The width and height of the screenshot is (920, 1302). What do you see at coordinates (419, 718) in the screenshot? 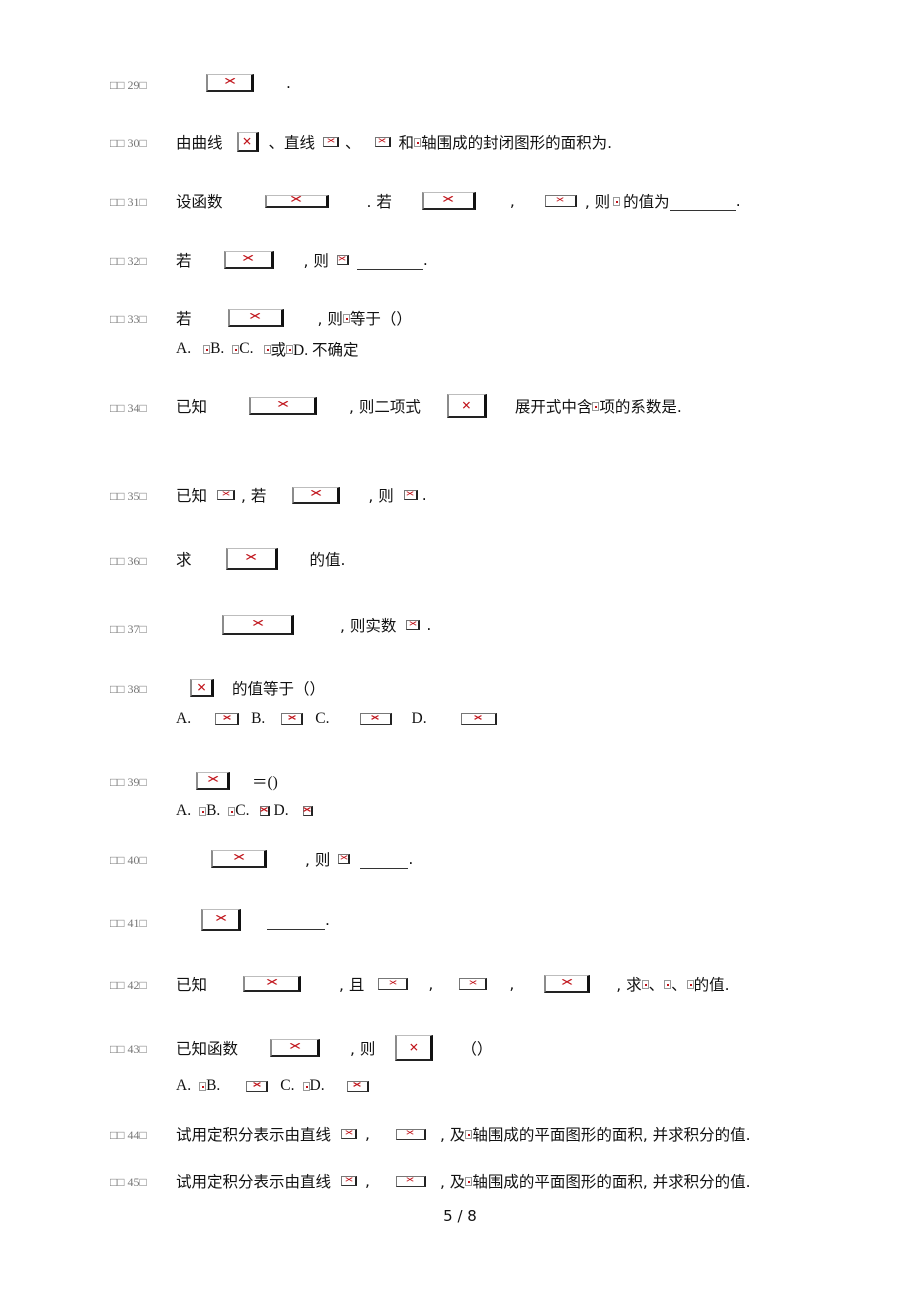
I see `option-label: D.` at bounding box center [419, 718].